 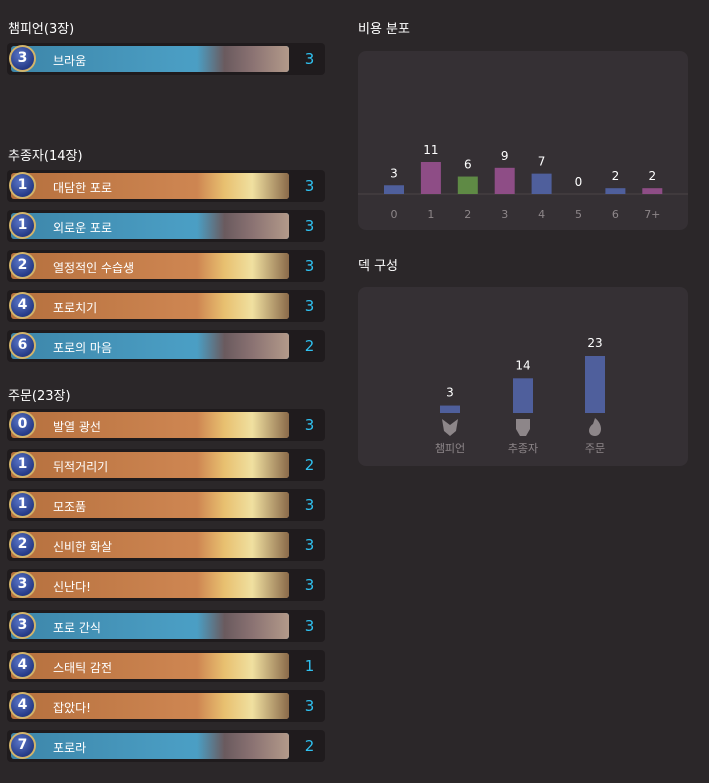 What do you see at coordinates (77, 628) in the screenshot?
I see `card-name: 포로 간식` at bounding box center [77, 628].